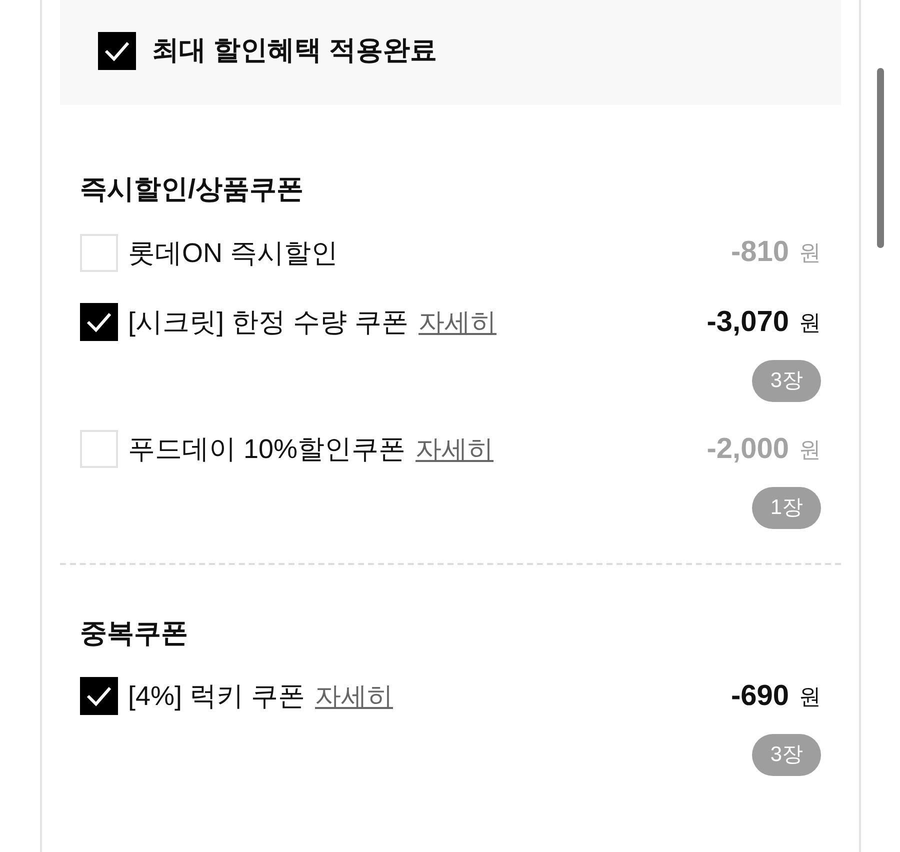 Image resolution: width=900 pixels, height=852 pixels. I want to click on coupon-label: 롯데ON 즉시할인, so click(233, 253).